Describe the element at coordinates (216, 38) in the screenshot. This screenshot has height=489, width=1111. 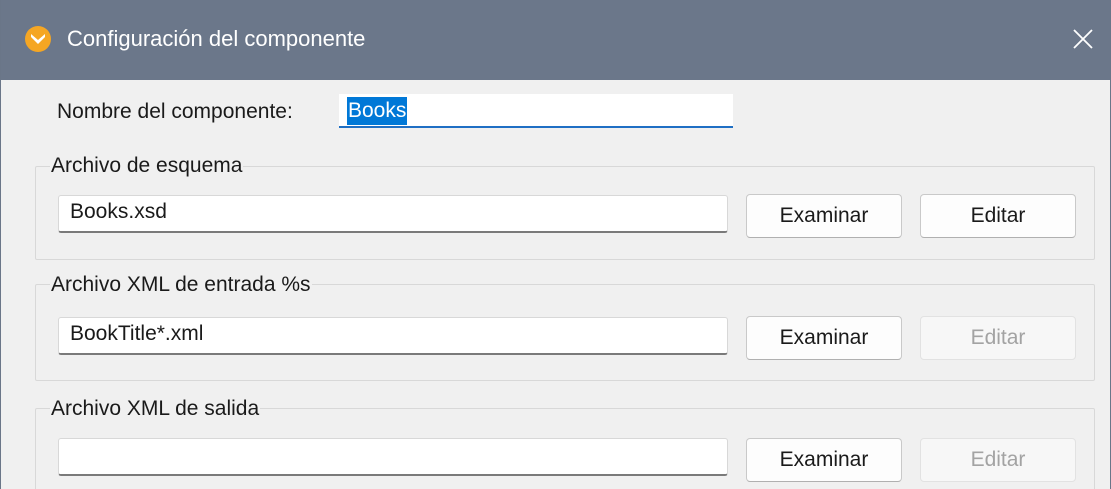
I see `window-title: Configuración del componente` at that location.